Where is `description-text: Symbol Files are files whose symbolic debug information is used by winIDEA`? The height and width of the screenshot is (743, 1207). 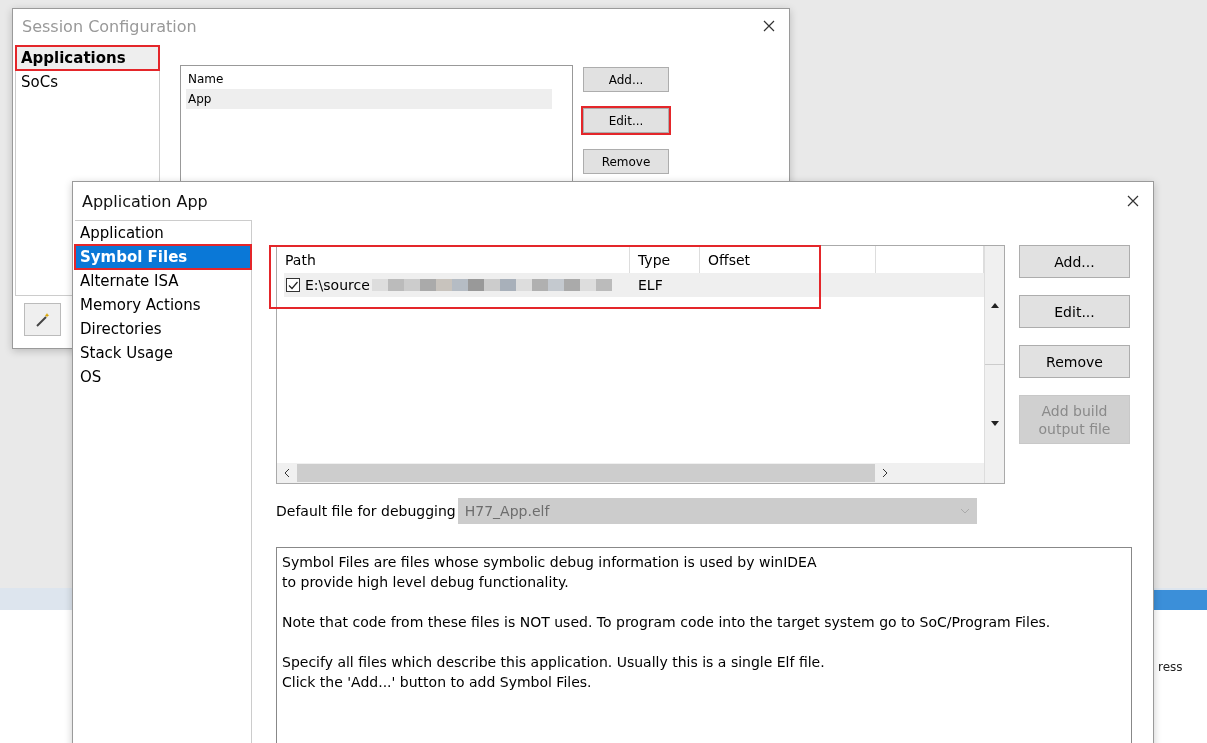
description-text: Symbol Files are files whose symbolic debug information is used by winIDEA is located at coordinates (550, 562).